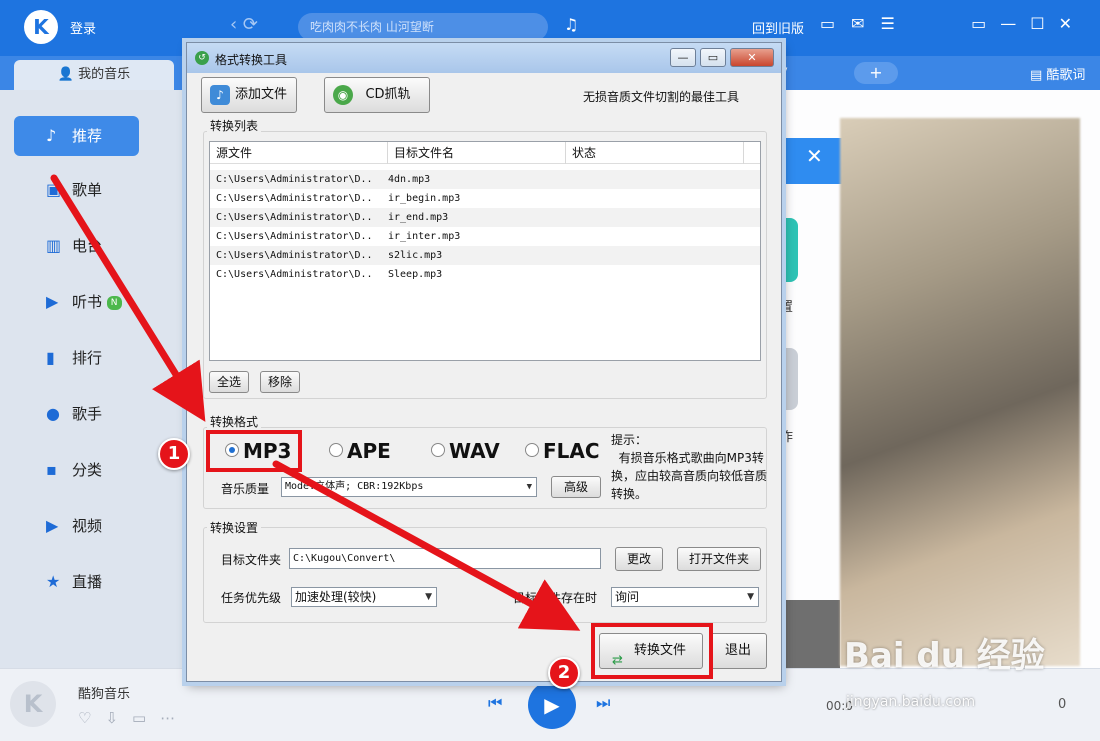  What do you see at coordinates (251, 60) in the screenshot?
I see `dialog-title: 格式转换工具` at bounding box center [251, 60].